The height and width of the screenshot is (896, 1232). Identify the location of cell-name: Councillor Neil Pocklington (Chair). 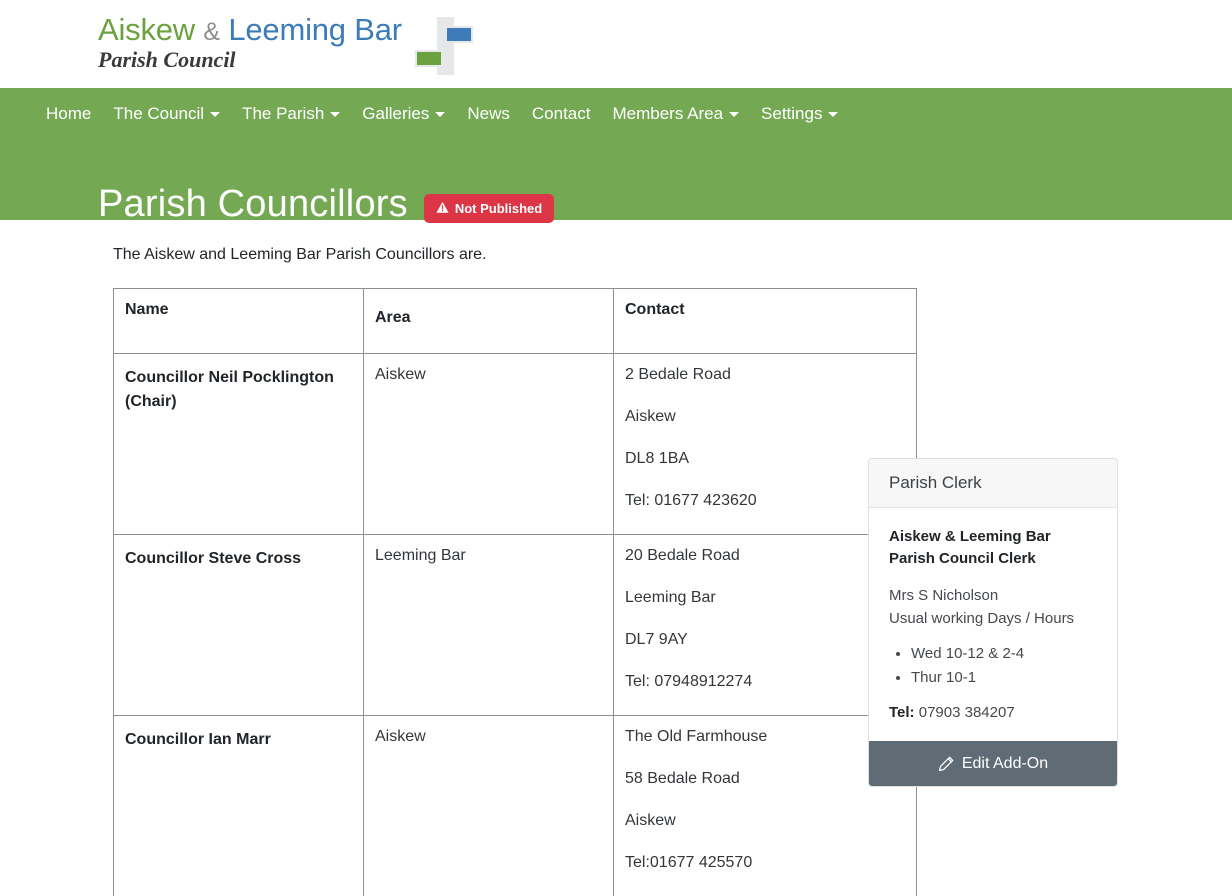
(238, 444).